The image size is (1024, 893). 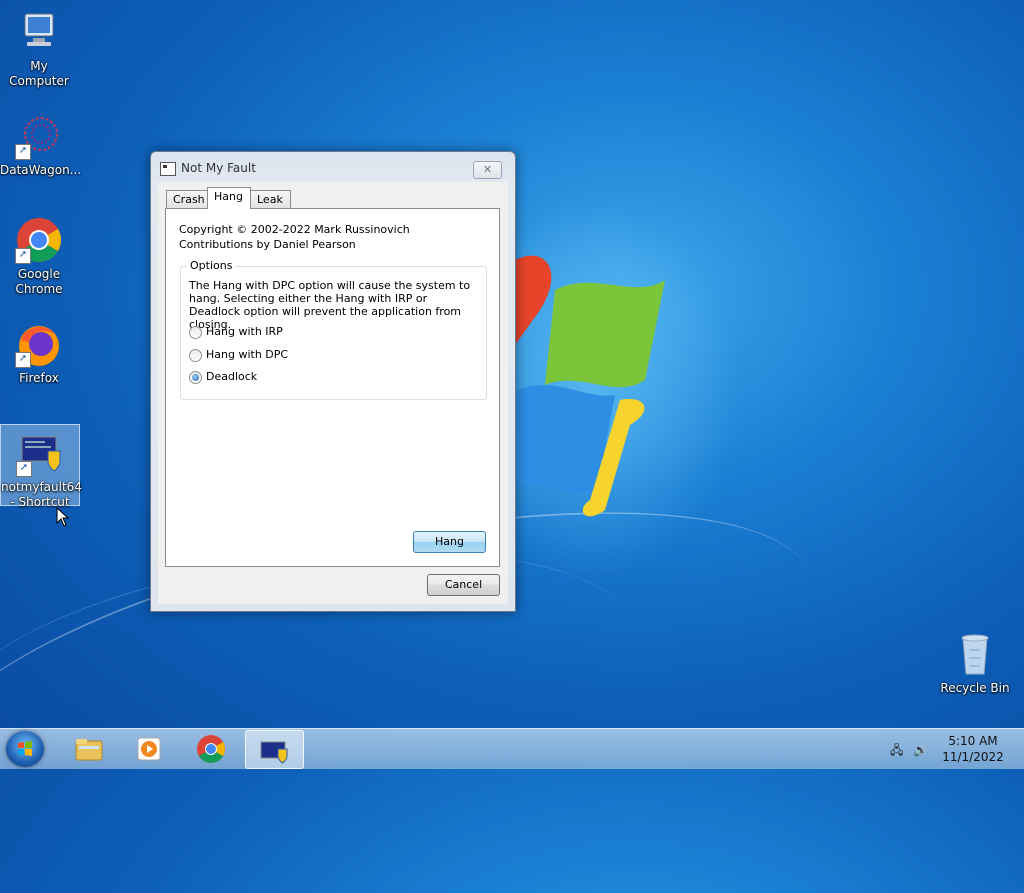 What do you see at coordinates (41, 494) in the screenshot?
I see `desktop-icon-label: notmyfault64 - Shortcut` at bounding box center [41, 494].